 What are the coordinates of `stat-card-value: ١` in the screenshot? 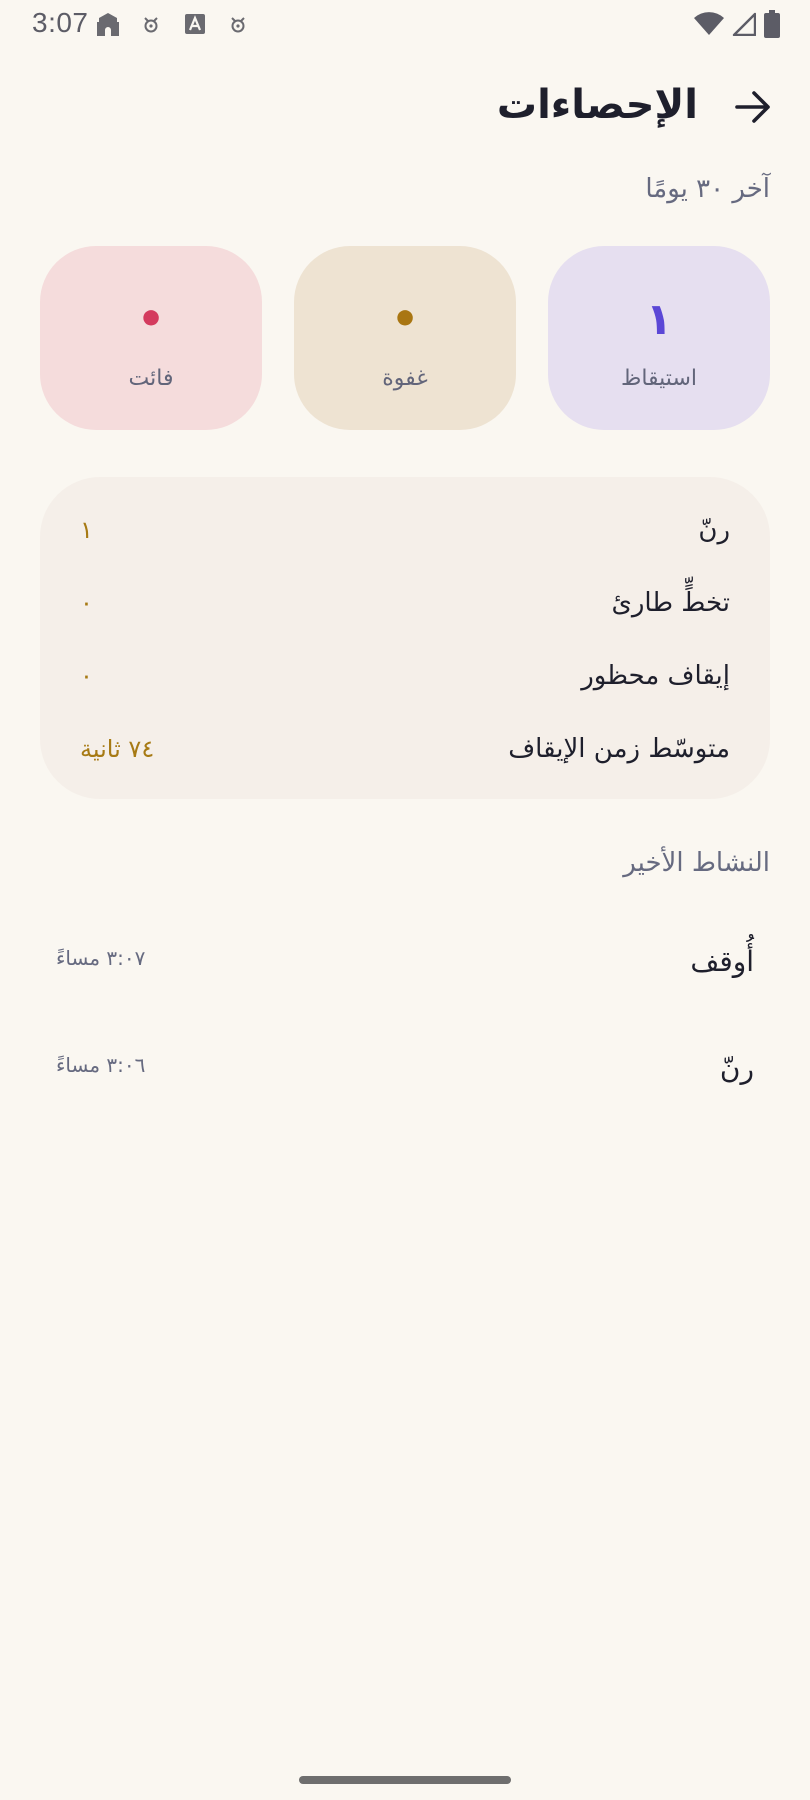 It's located at (659, 319).